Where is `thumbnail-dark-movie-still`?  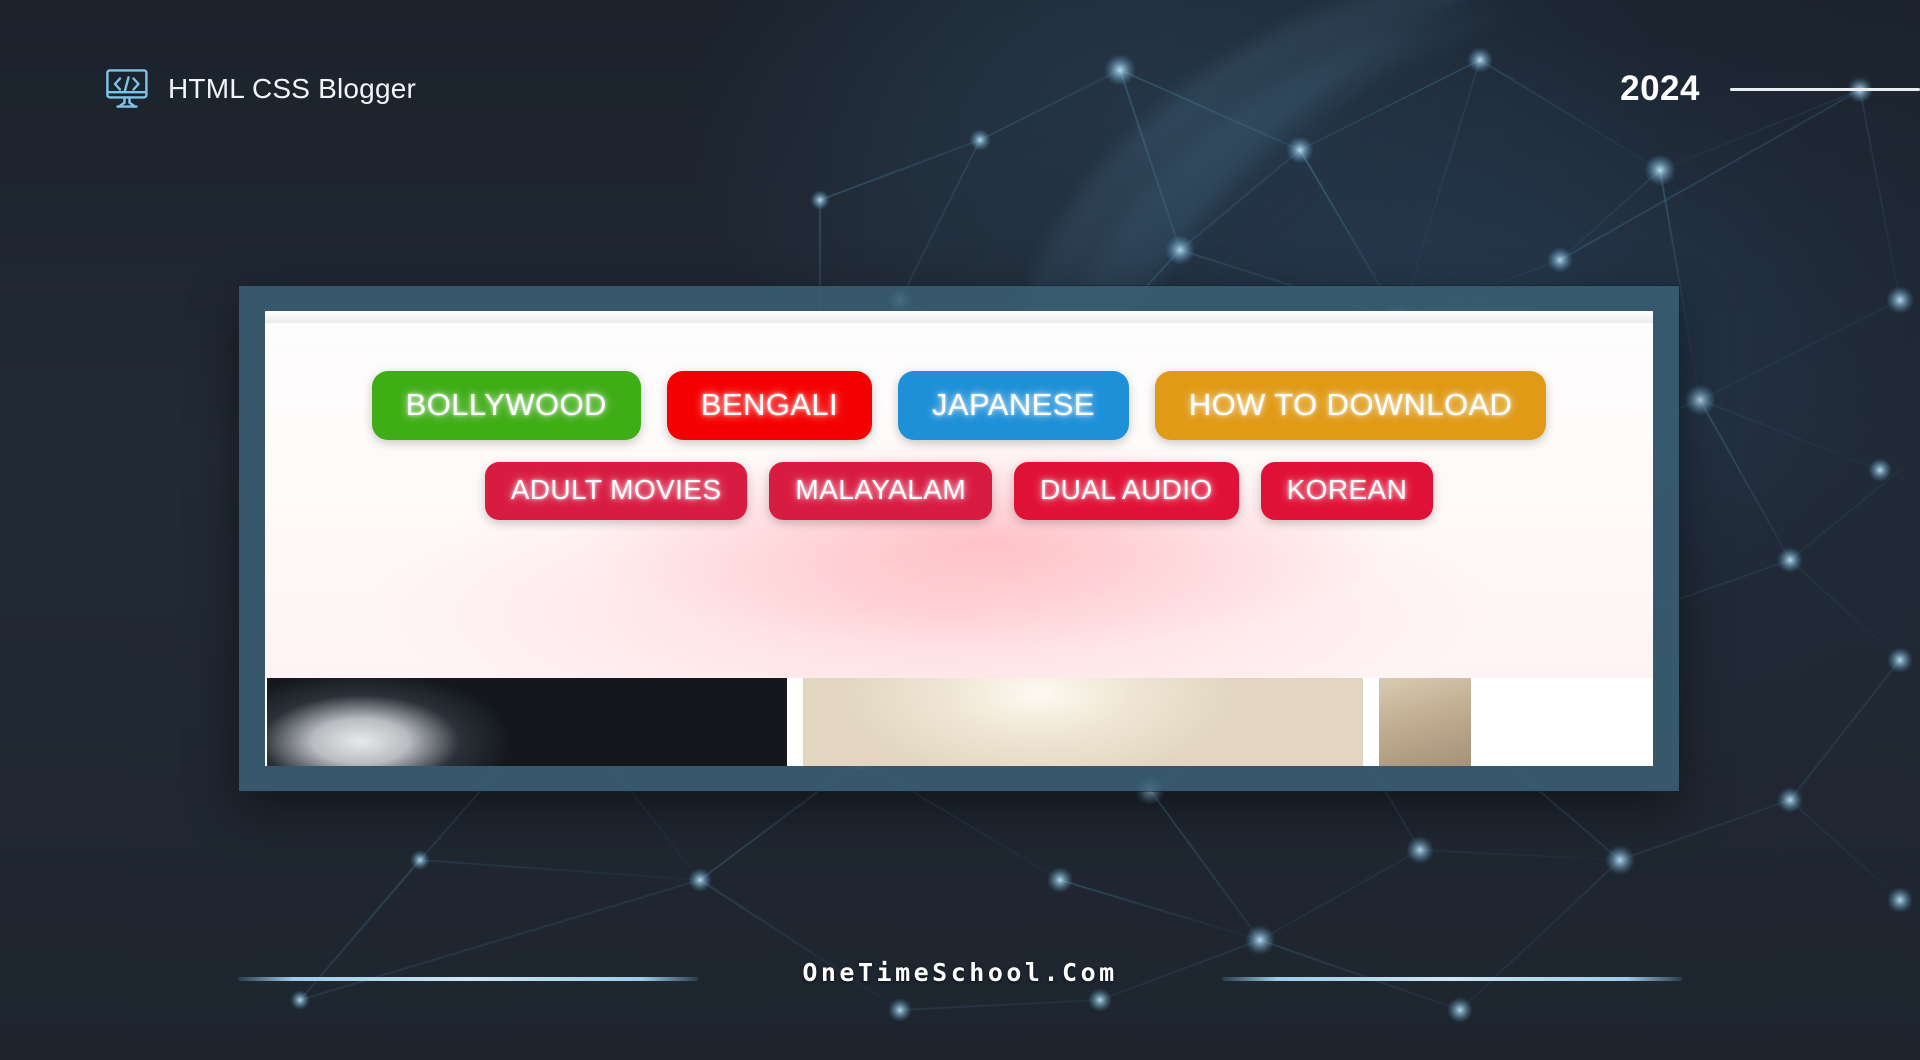
thumbnail-dark-movie-still is located at coordinates (527, 722).